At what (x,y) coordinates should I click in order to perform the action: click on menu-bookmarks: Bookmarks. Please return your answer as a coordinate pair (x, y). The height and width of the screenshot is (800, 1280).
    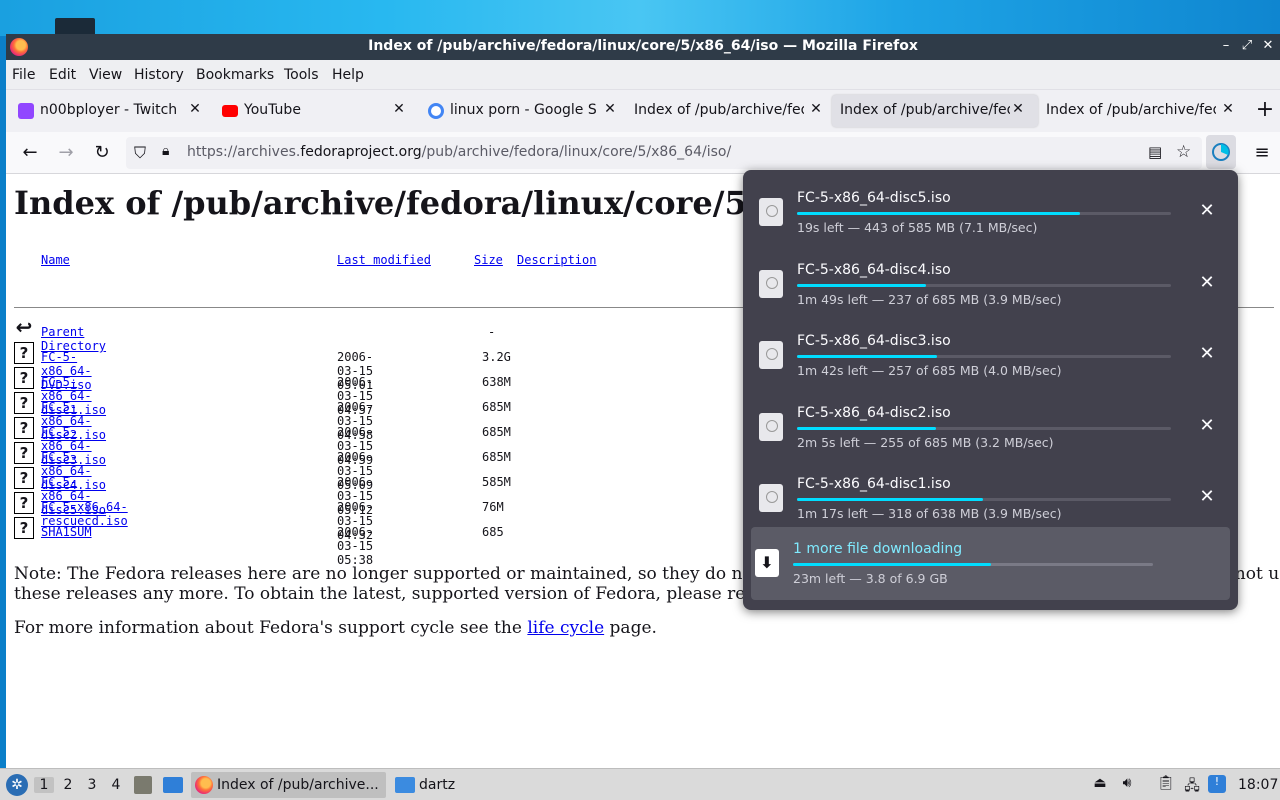
    Looking at the image, I should click on (235, 75).